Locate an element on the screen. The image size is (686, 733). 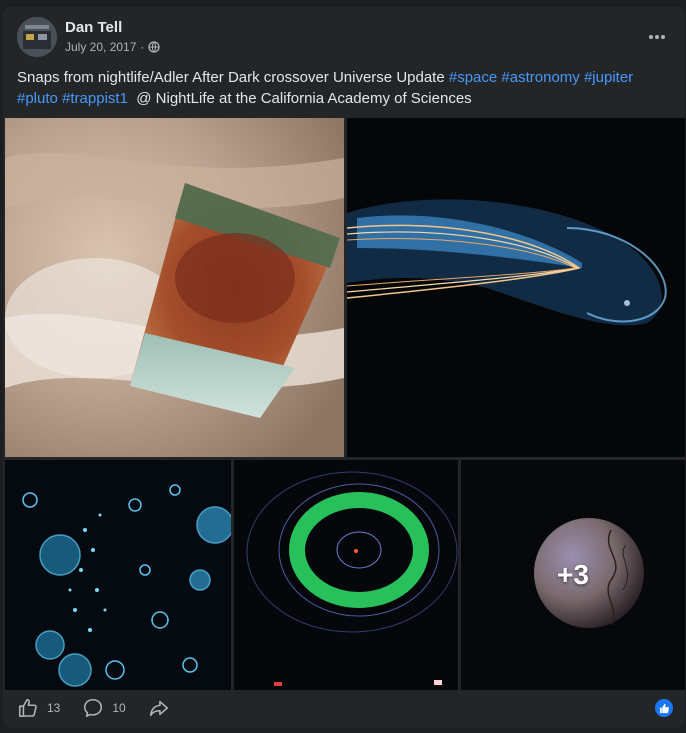
hashtag-pluto: #pluto is located at coordinates (37, 98).